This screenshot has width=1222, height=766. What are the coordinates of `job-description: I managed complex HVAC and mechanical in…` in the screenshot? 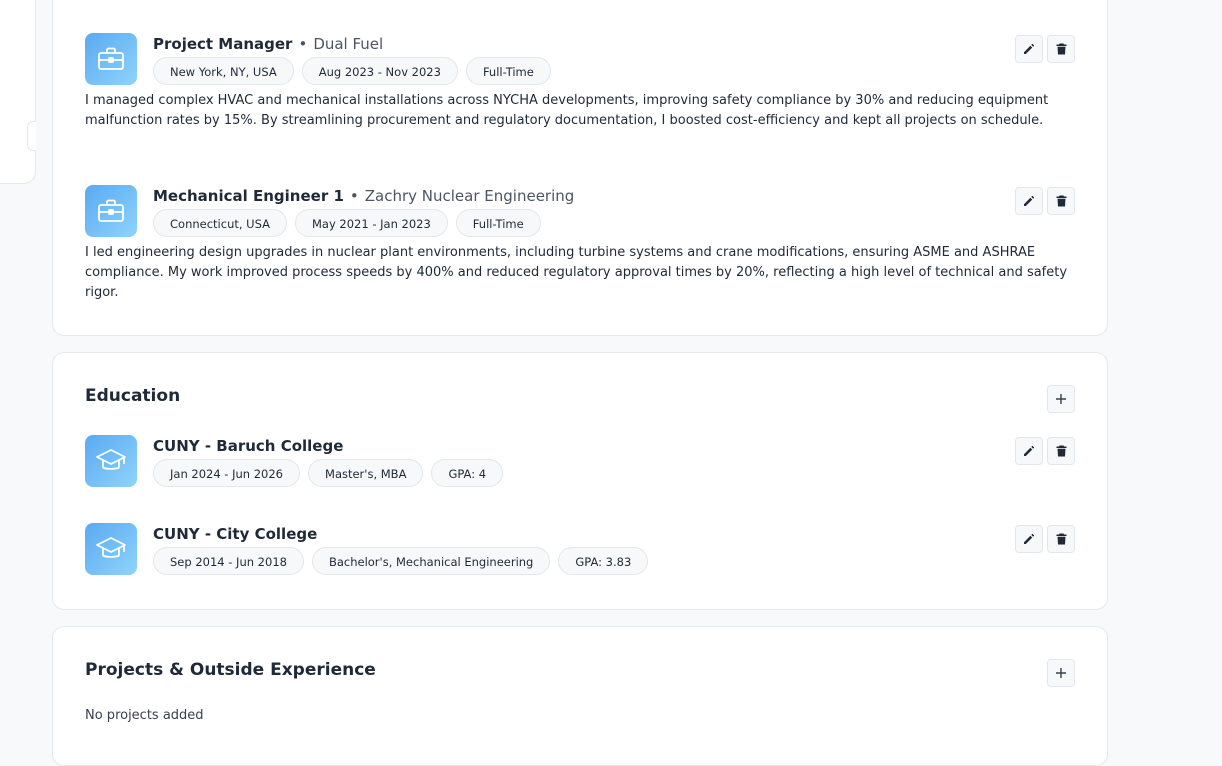 It's located at (567, 110).